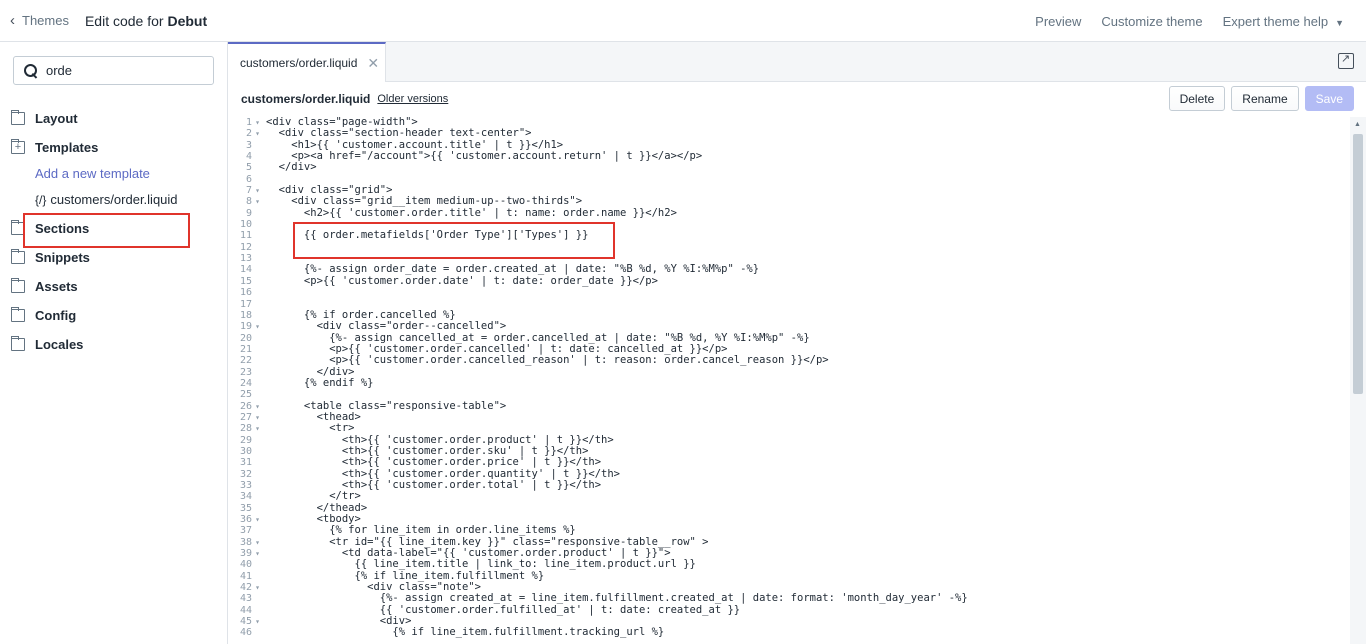 Image resolution: width=1366 pixels, height=644 pixels. Describe the element at coordinates (386, 326) in the screenshot. I see `code-text: <div class="order--cancelled">` at that location.